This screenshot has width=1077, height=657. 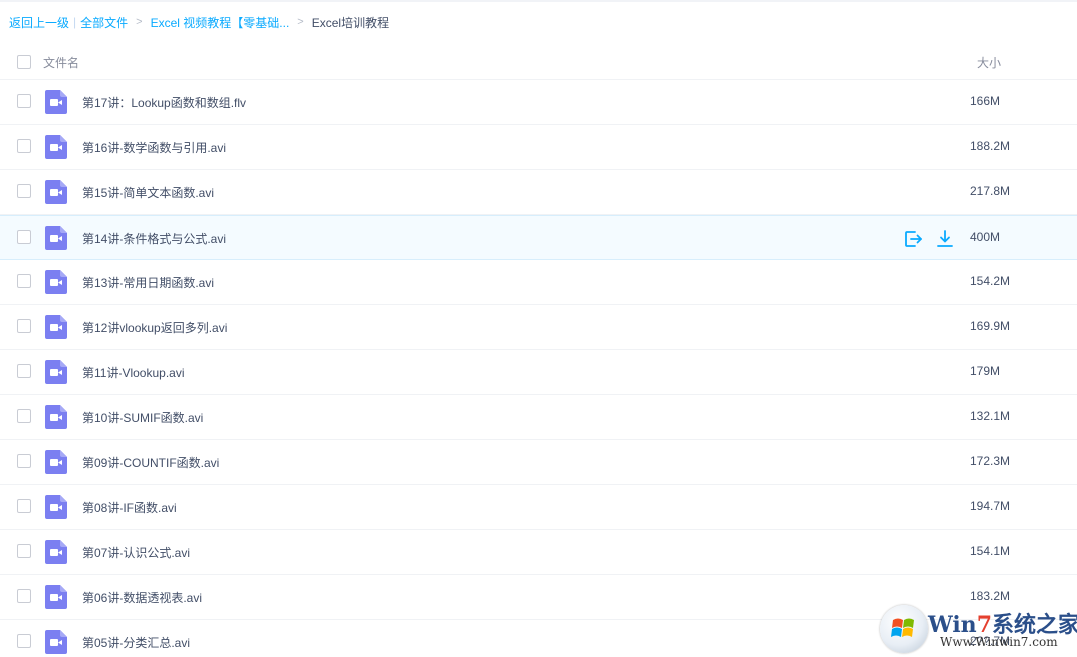 What do you see at coordinates (985, 237) in the screenshot?
I see `file-size: 400M` at bounding box center [985, 237].